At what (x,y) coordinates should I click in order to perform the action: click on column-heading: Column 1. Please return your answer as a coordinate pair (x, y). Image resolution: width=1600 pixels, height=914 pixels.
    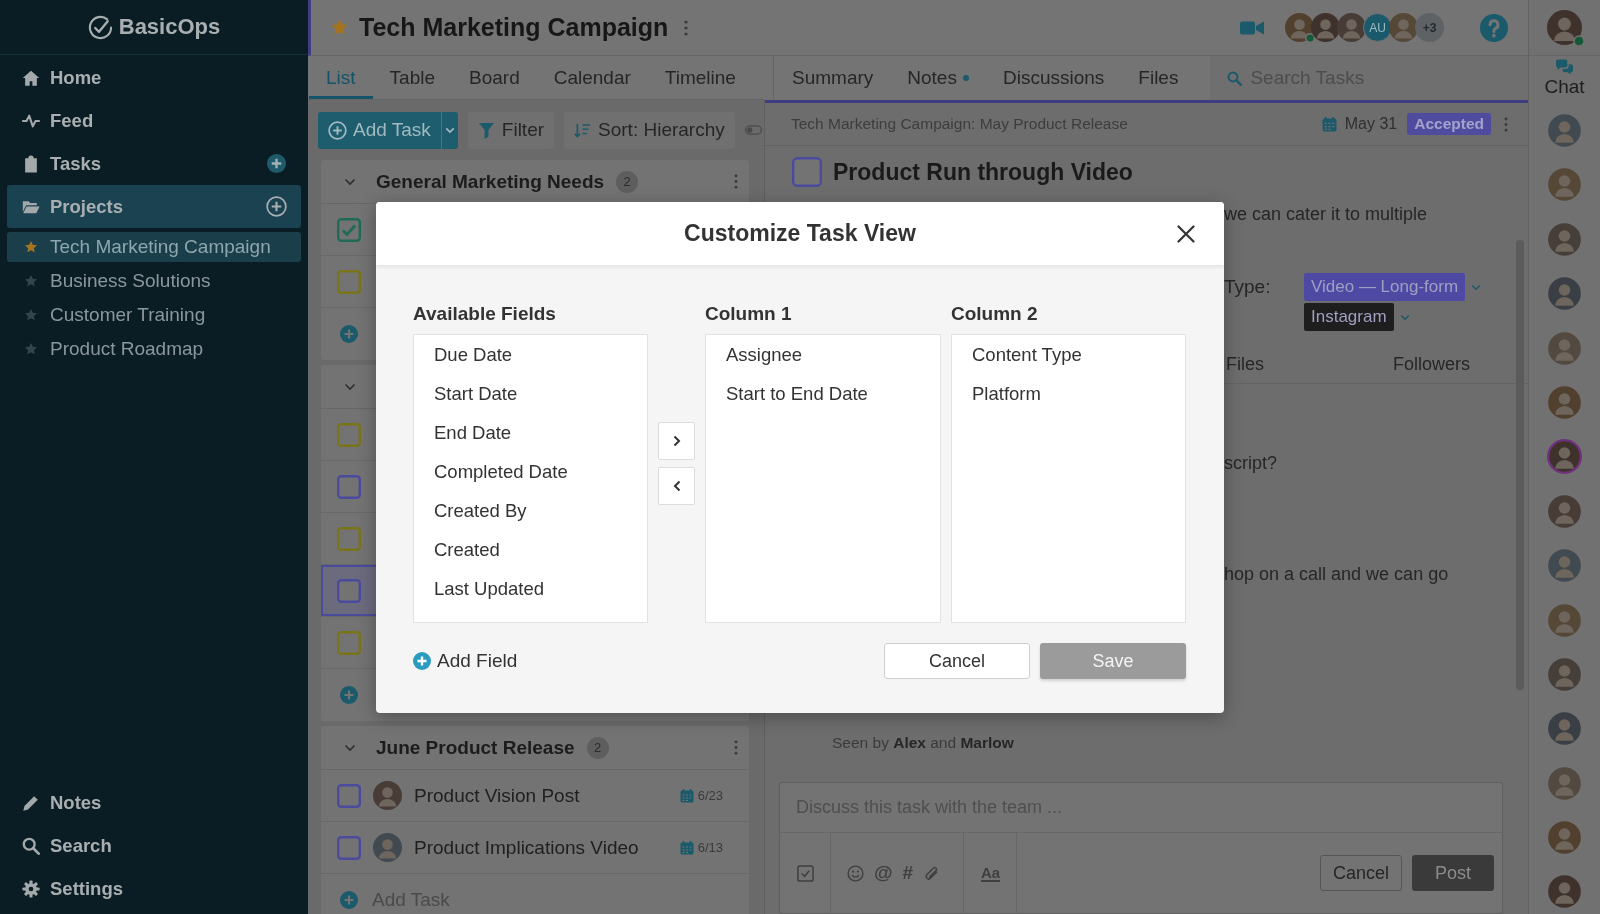
    Looking at the image, I should click on (749, 314).